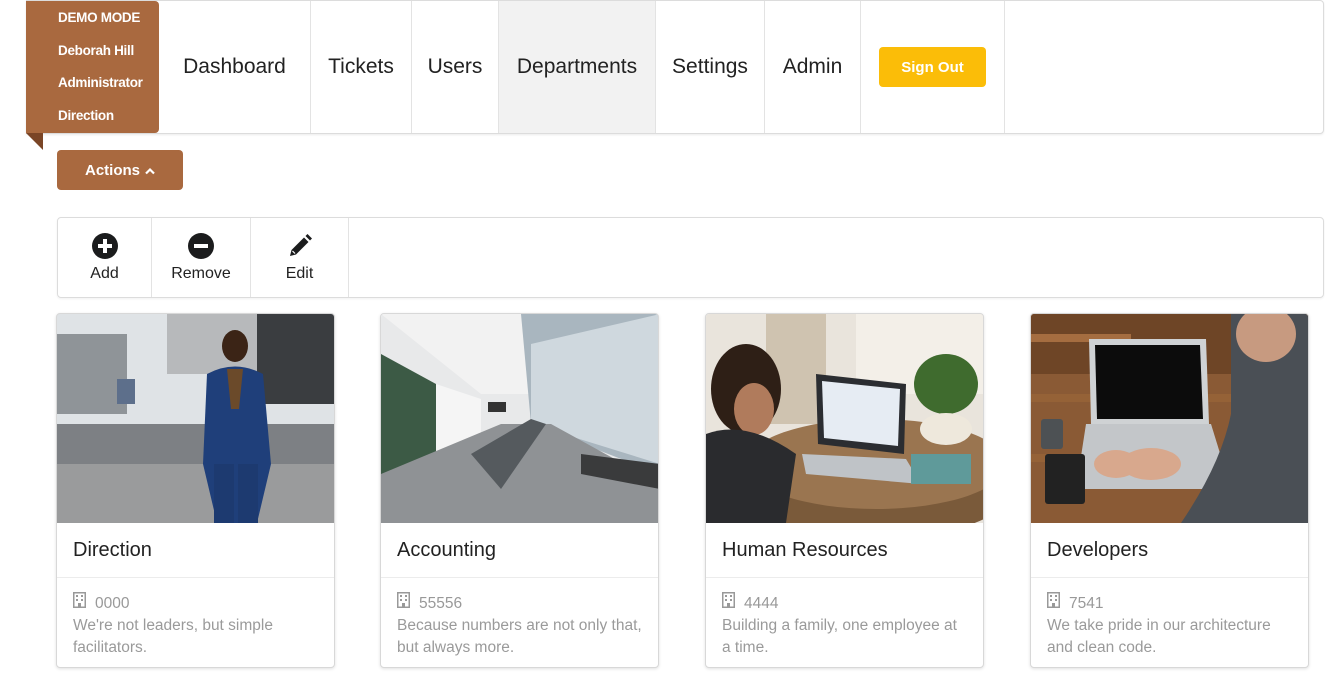 The image size is (1325, 681). I want to click on sign-out-button: Sign Out, so click(932, 67).